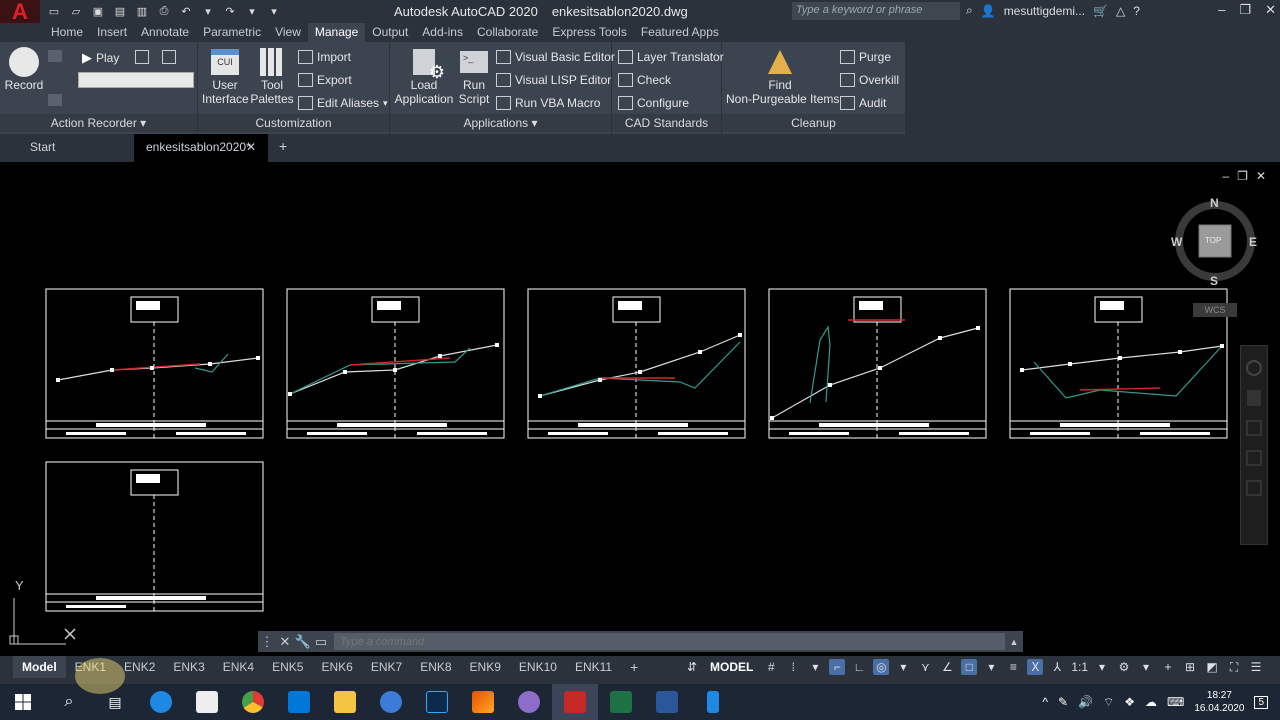 The image size is (1280, 720). Describe the element at coordinates (232, 32) in the screenshot. I see `tab-parametric: Parametric` at that location.